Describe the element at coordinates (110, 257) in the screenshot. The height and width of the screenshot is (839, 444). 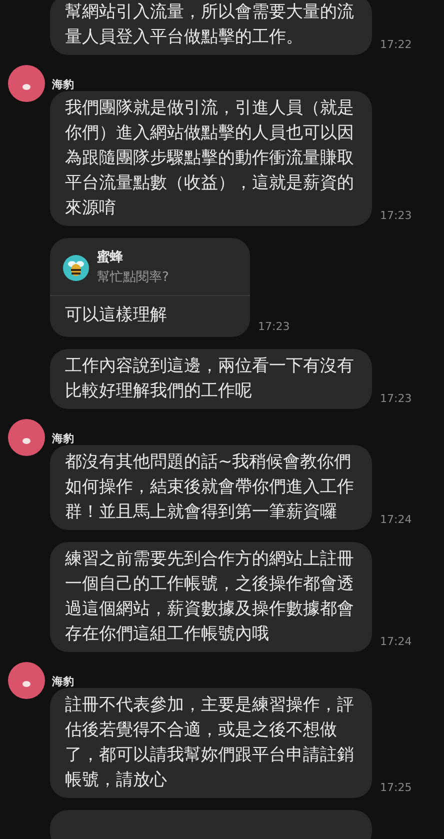
I see `quoted-name: 蜜蜂` at that location.